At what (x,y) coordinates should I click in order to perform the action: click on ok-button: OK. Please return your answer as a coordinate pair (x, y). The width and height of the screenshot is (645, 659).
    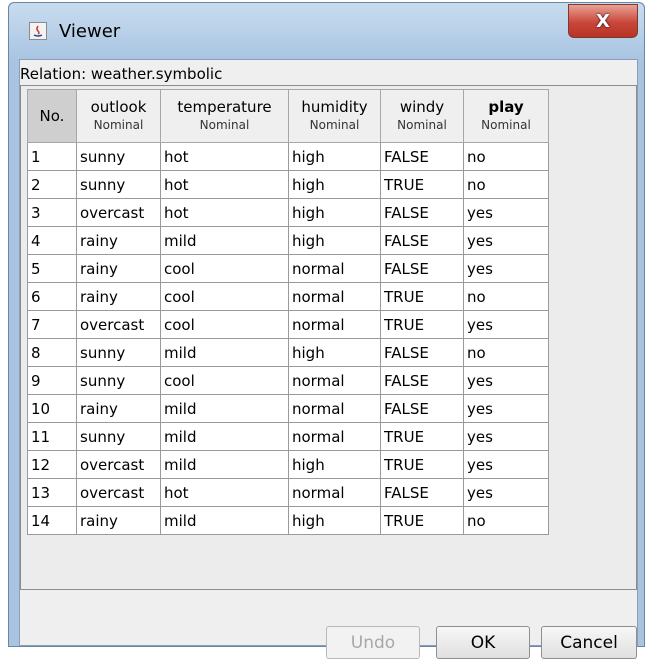
    Looking at the image, I should click on (483, 642).